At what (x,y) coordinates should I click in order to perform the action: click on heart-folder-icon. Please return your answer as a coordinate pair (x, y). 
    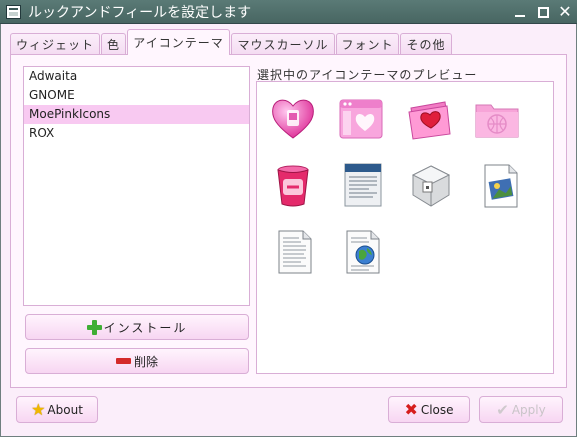
    Looking at the image, I should click on (429, 120).